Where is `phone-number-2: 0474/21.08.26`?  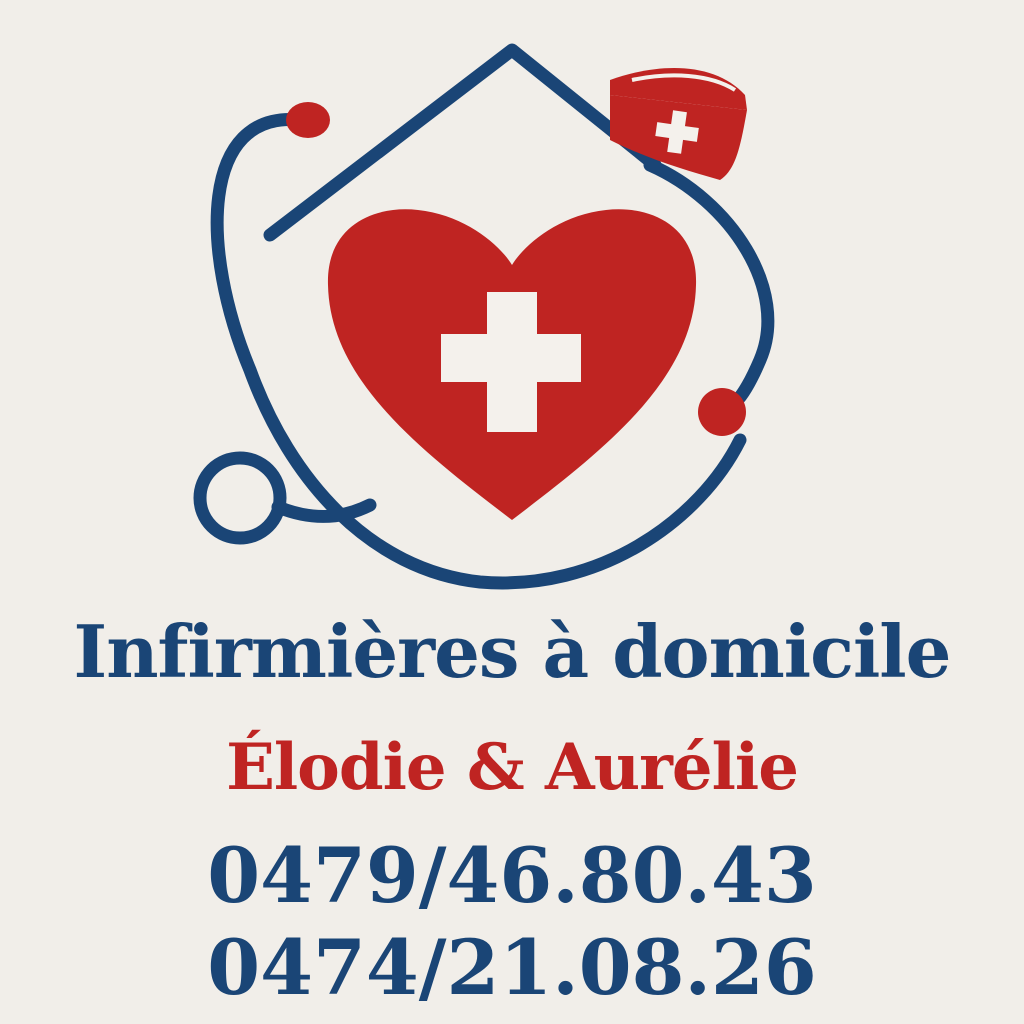 phone-number-2: 0474/21.08.26 is located at coordinates (512, 967).